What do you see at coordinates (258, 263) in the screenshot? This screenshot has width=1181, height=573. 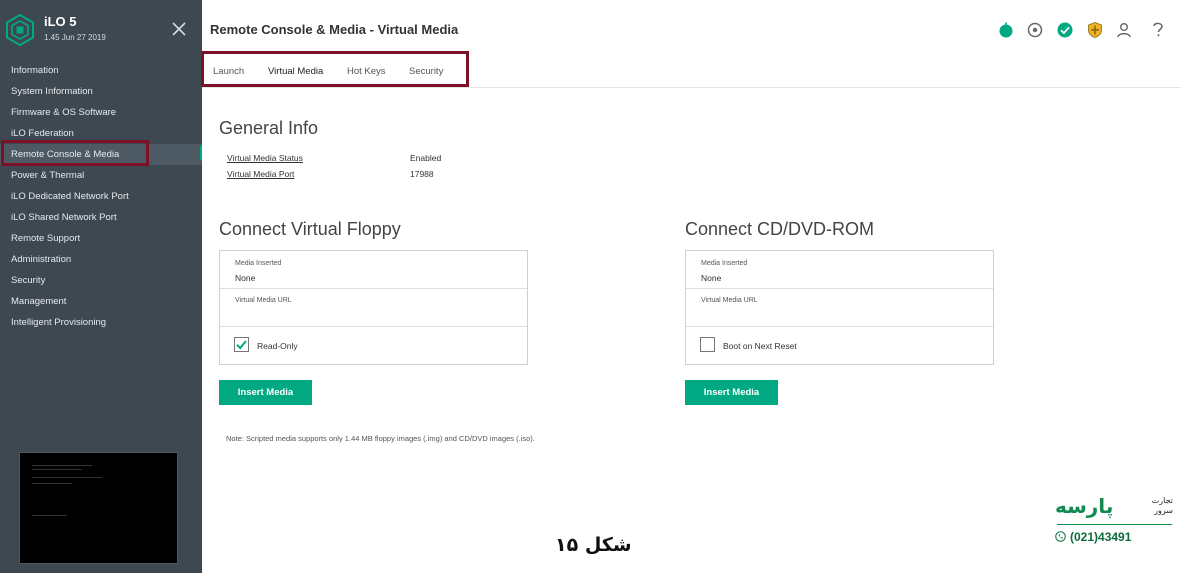 I see `floppy-media-inserted-label: Media Inserted` at bounding box center [258, 263].